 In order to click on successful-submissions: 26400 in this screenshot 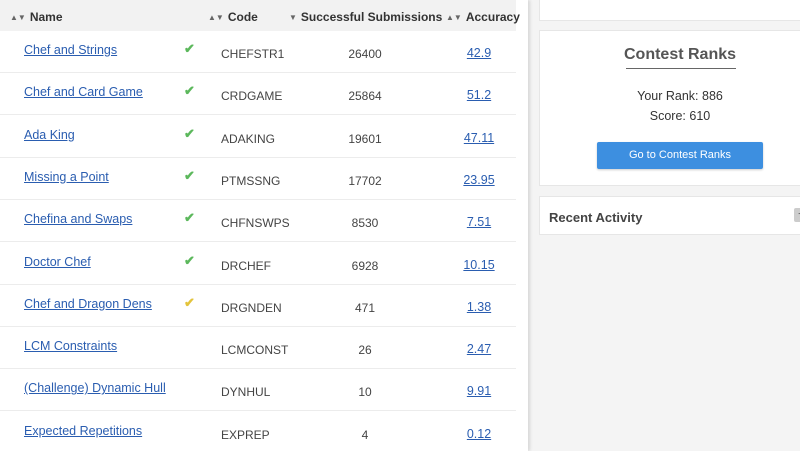, I will do `click(365, 54)`.